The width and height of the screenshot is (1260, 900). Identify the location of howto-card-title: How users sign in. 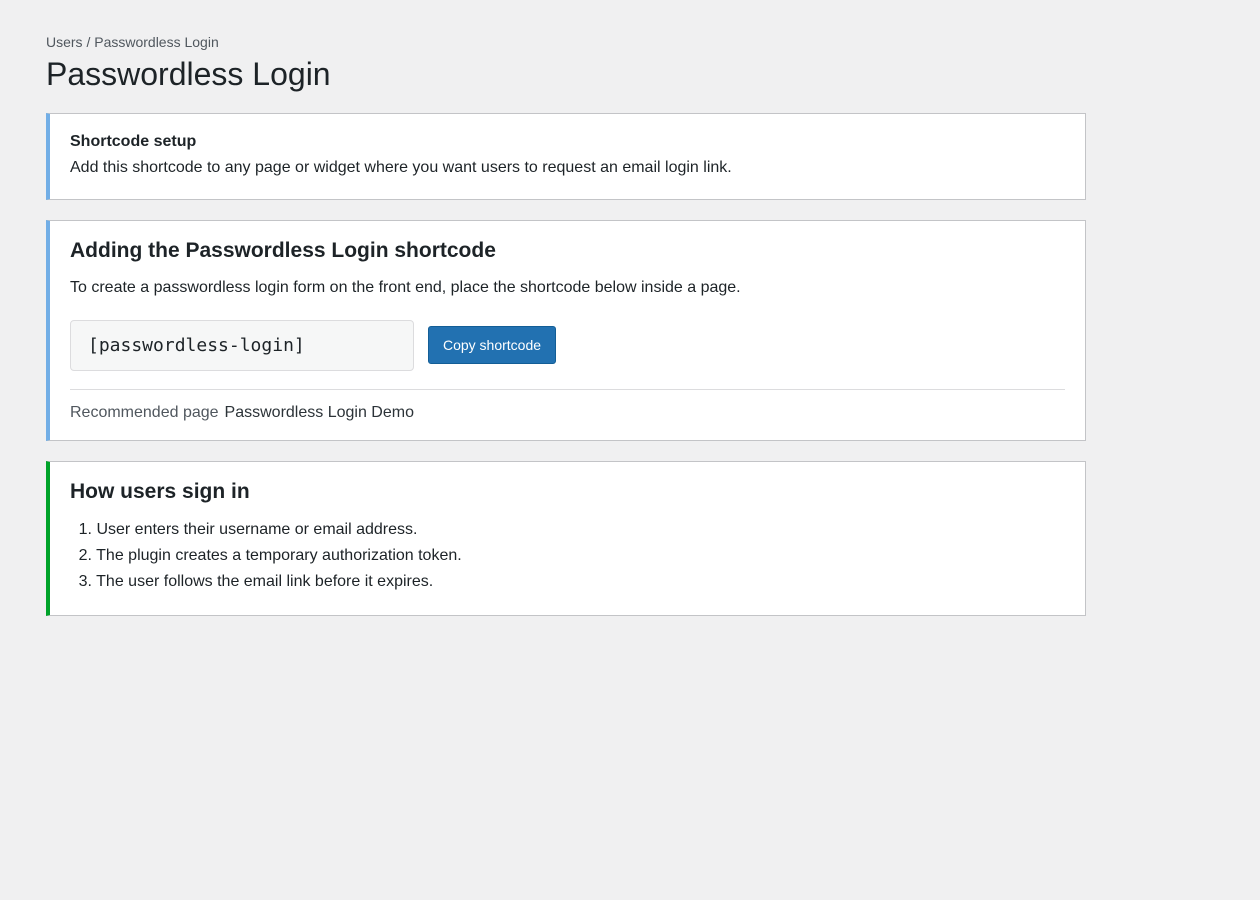
(160, 491).